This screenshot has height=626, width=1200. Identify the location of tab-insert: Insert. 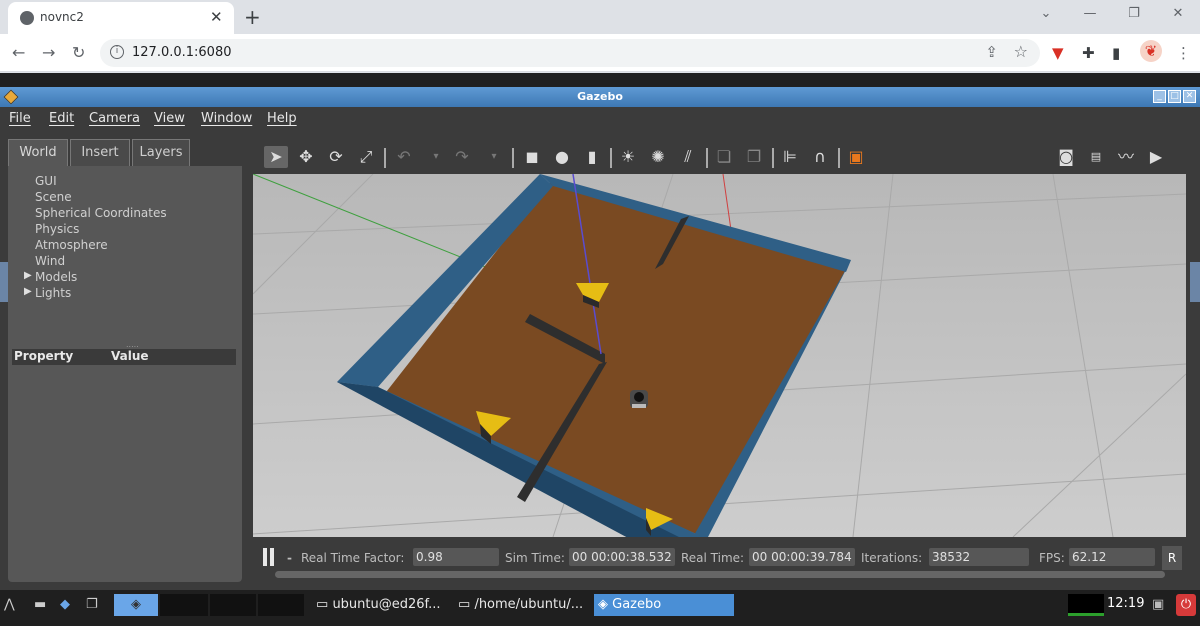
(100, 153).